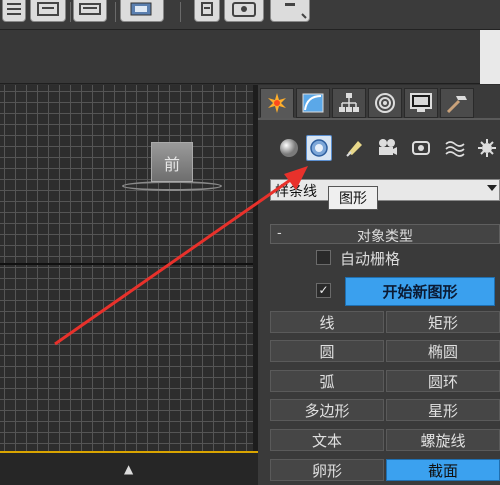 Image resolution: width=500 pixels, height=485 pixels. I want to click on lights-icon, so click(354, 149).